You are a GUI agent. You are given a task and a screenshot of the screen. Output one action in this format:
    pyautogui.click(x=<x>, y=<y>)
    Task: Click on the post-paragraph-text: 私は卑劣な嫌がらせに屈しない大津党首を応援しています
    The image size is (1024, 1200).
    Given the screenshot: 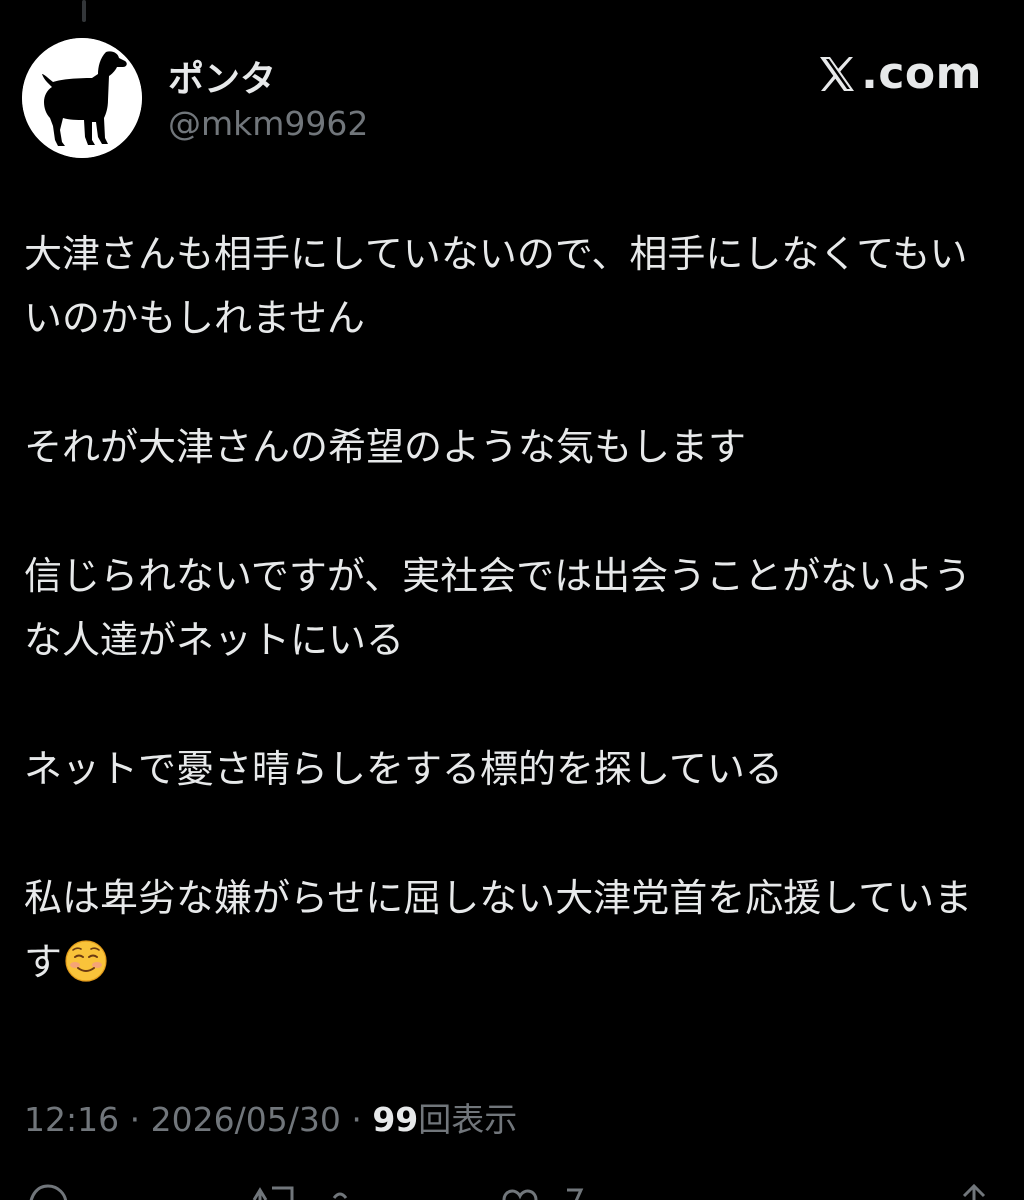 What is the action you would take?
    pyautogui.click(x=498, y=930)
    